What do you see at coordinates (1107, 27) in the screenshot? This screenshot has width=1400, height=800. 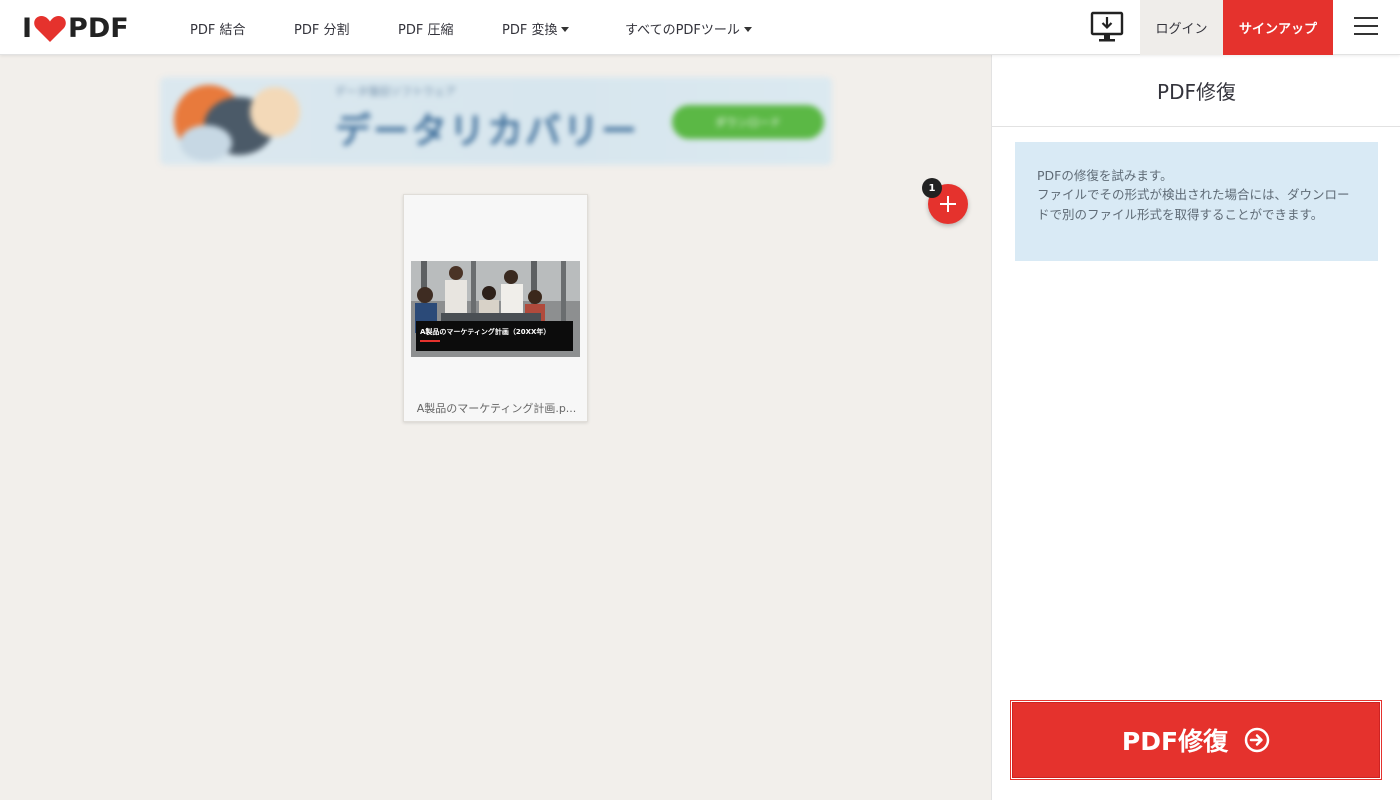 I see `desktop-download-icon` at bounding box center [1107, 27].